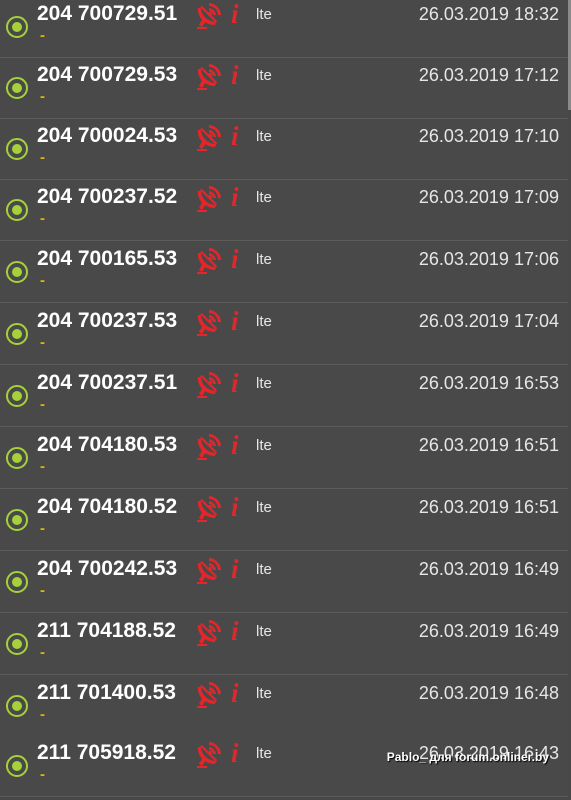 The width and height of the screenshot is (571, 800). I want to click on list-item: 204 700237.51 - i lte 26.03.2019 16:53, so click(284, 396).